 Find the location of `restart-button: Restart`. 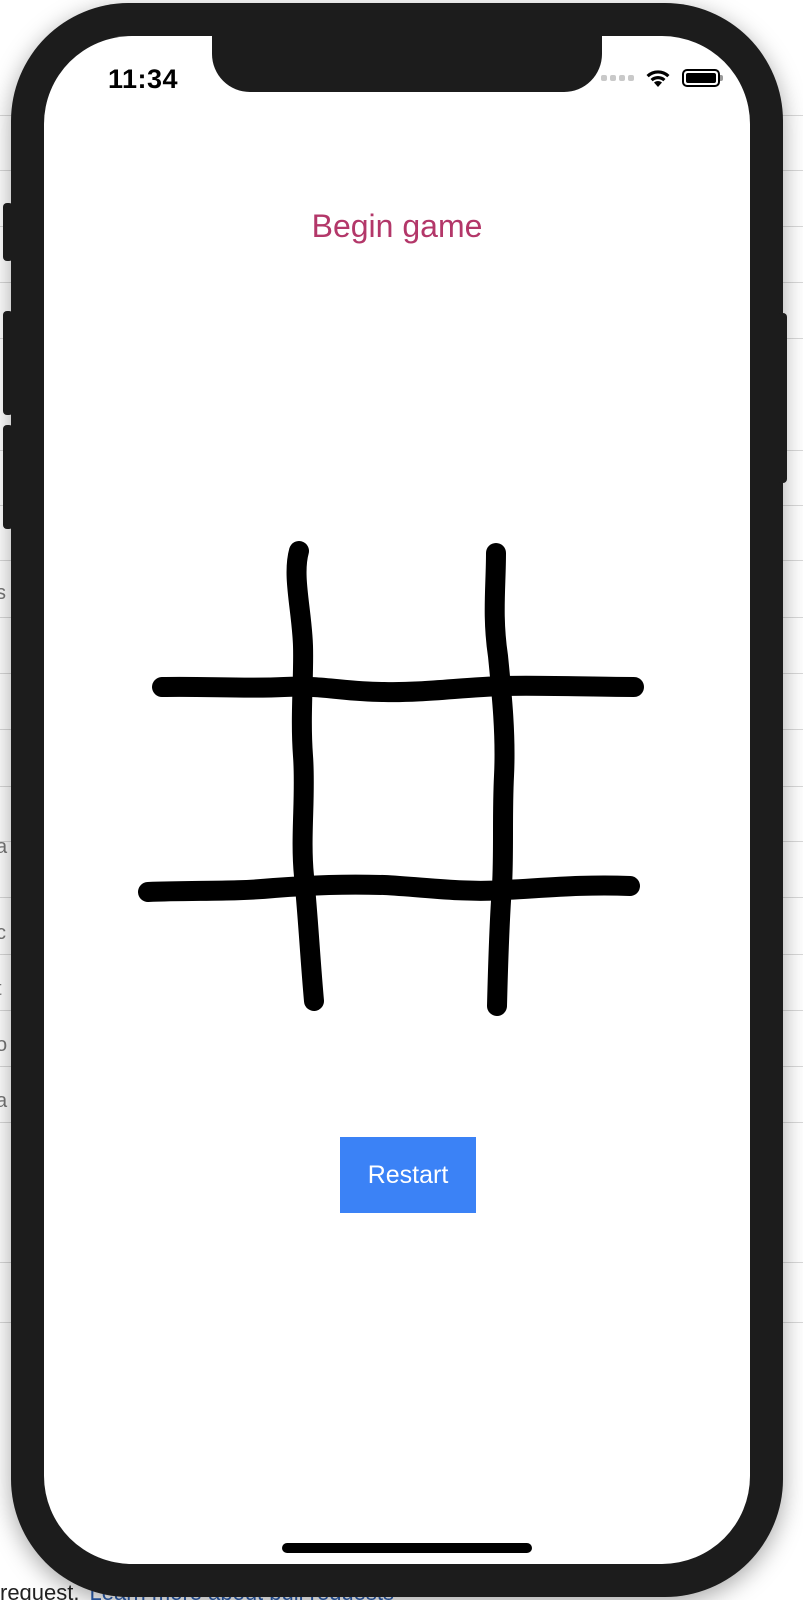

restart-button: Restart is located at coordinates (408, 1175).